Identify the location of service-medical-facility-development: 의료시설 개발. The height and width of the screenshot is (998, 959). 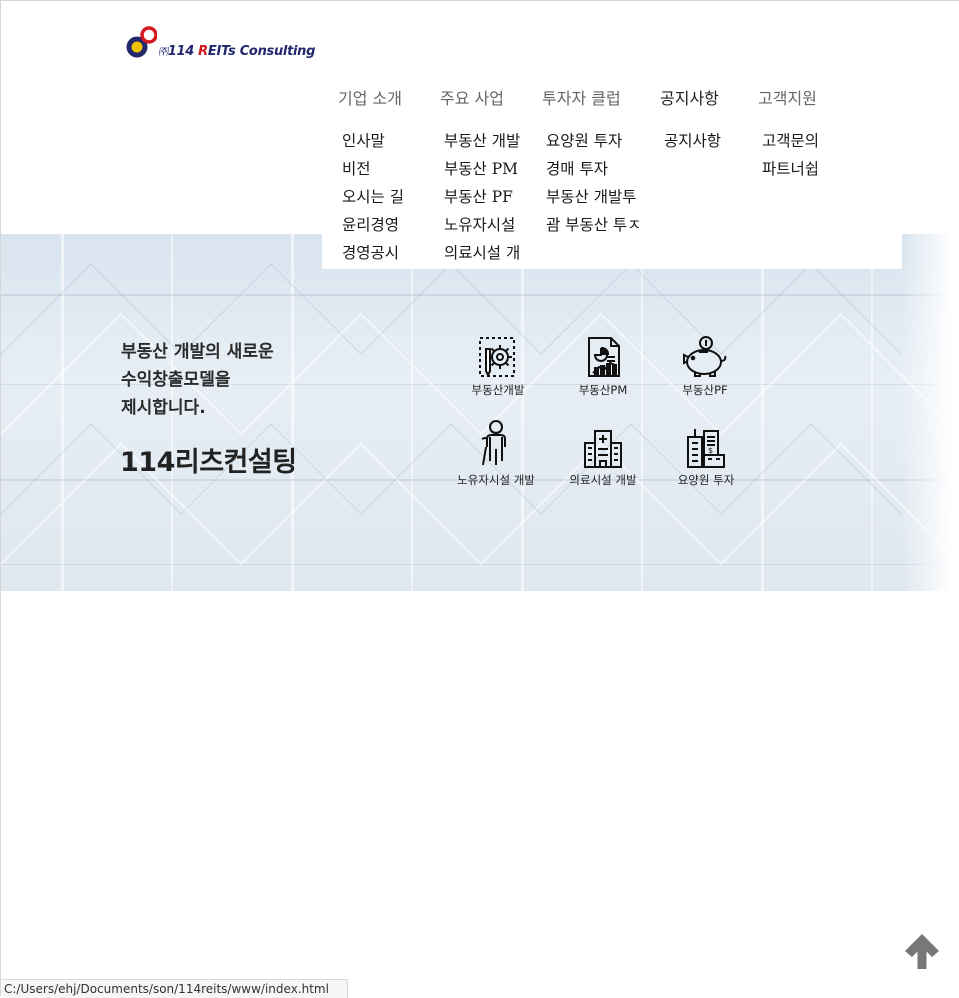
(603, 457).